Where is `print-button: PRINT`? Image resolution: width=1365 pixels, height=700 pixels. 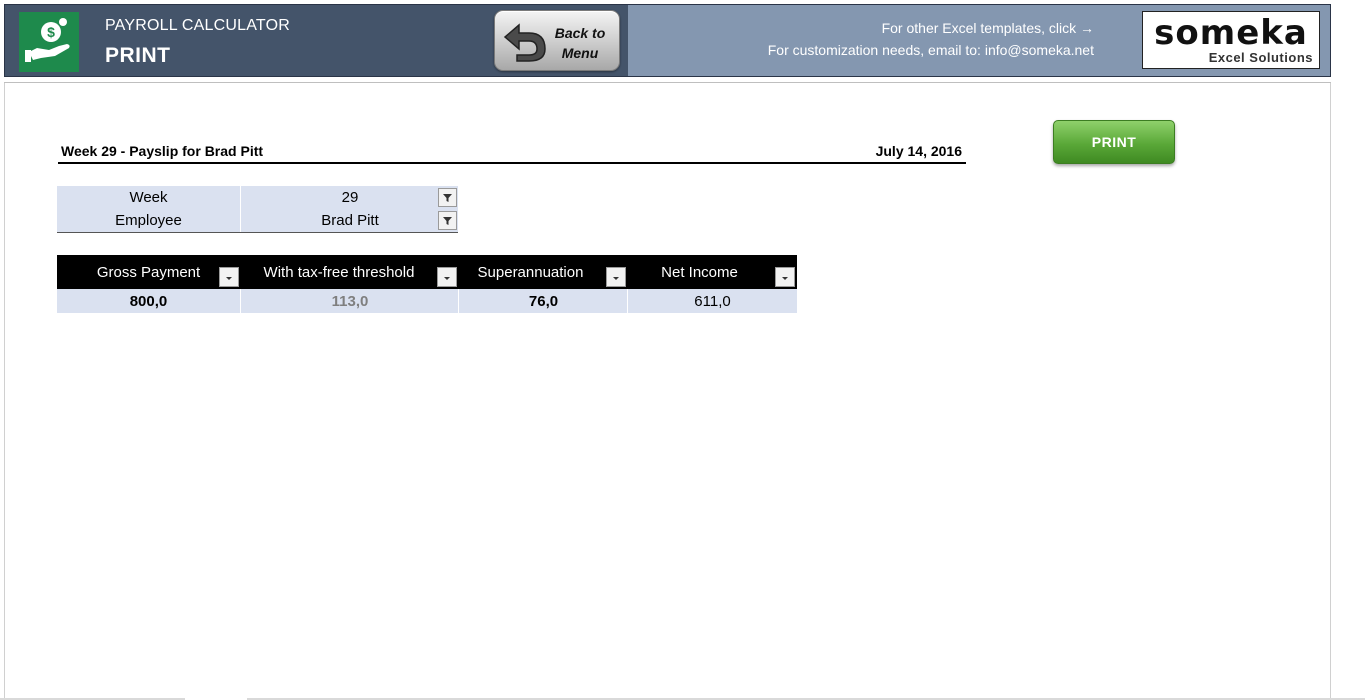 print-button: PRINT is located at coordinates (1114, 142).